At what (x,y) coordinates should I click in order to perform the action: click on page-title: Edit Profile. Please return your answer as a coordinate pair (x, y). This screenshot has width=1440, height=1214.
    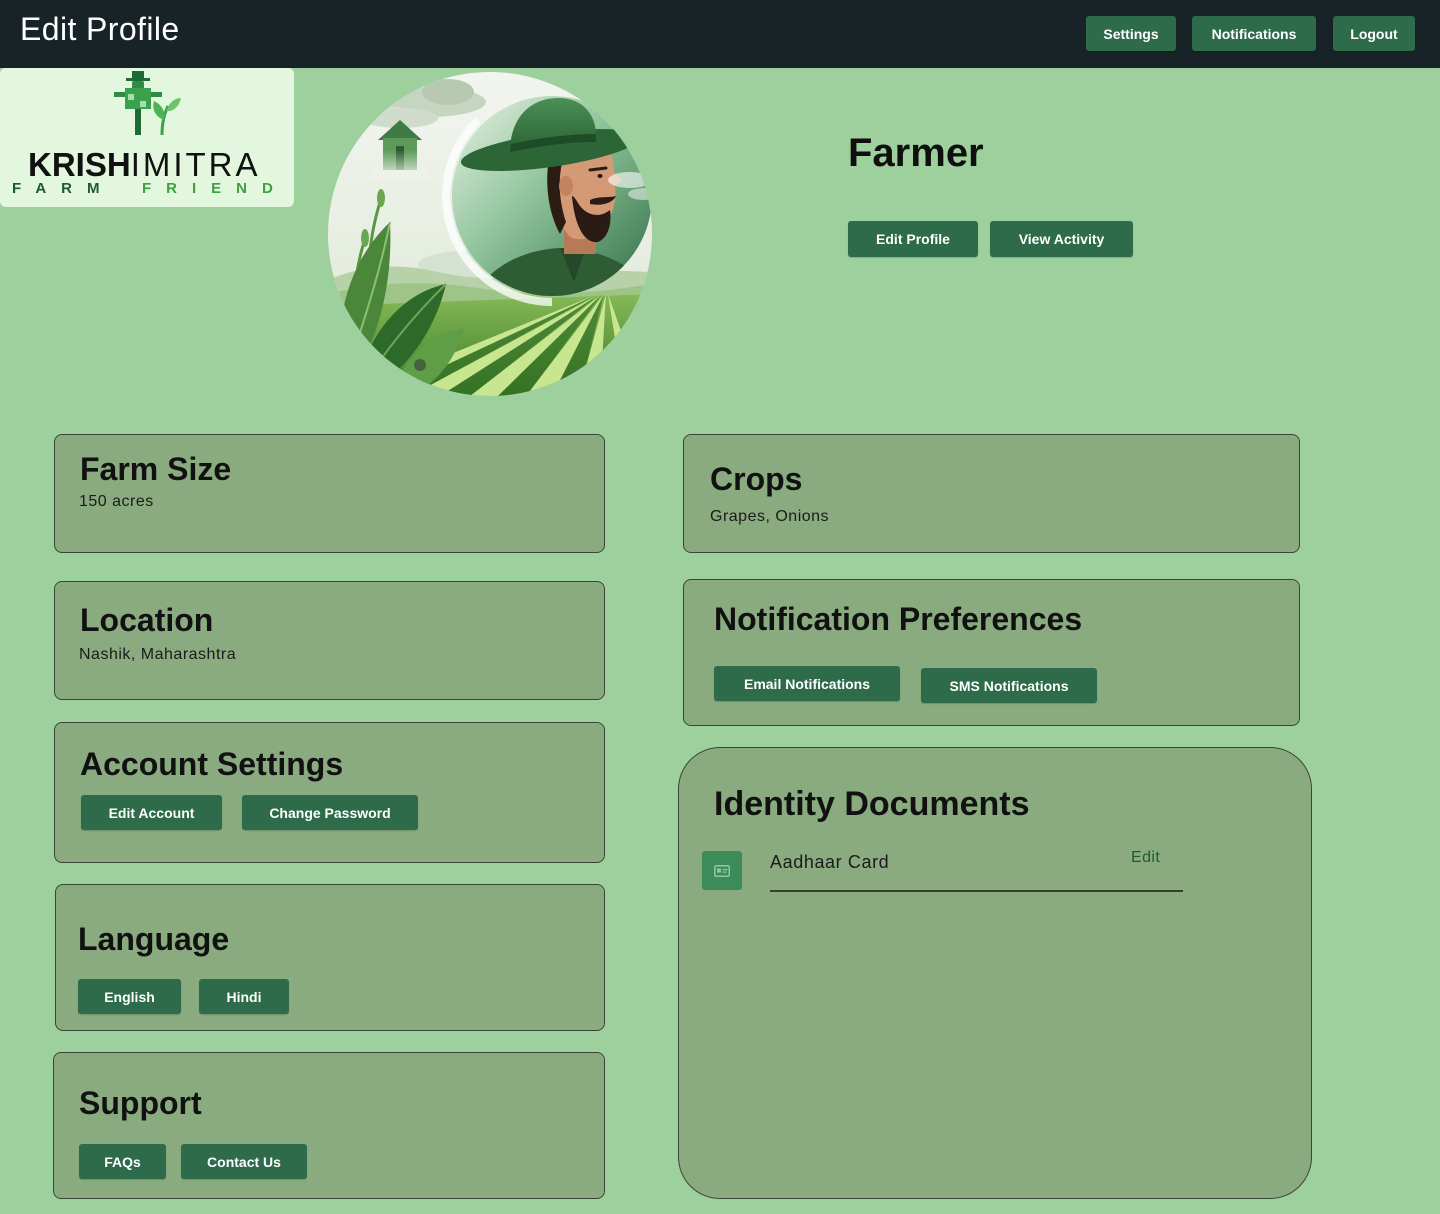
    Looking at the image, I should click on (100, 29).